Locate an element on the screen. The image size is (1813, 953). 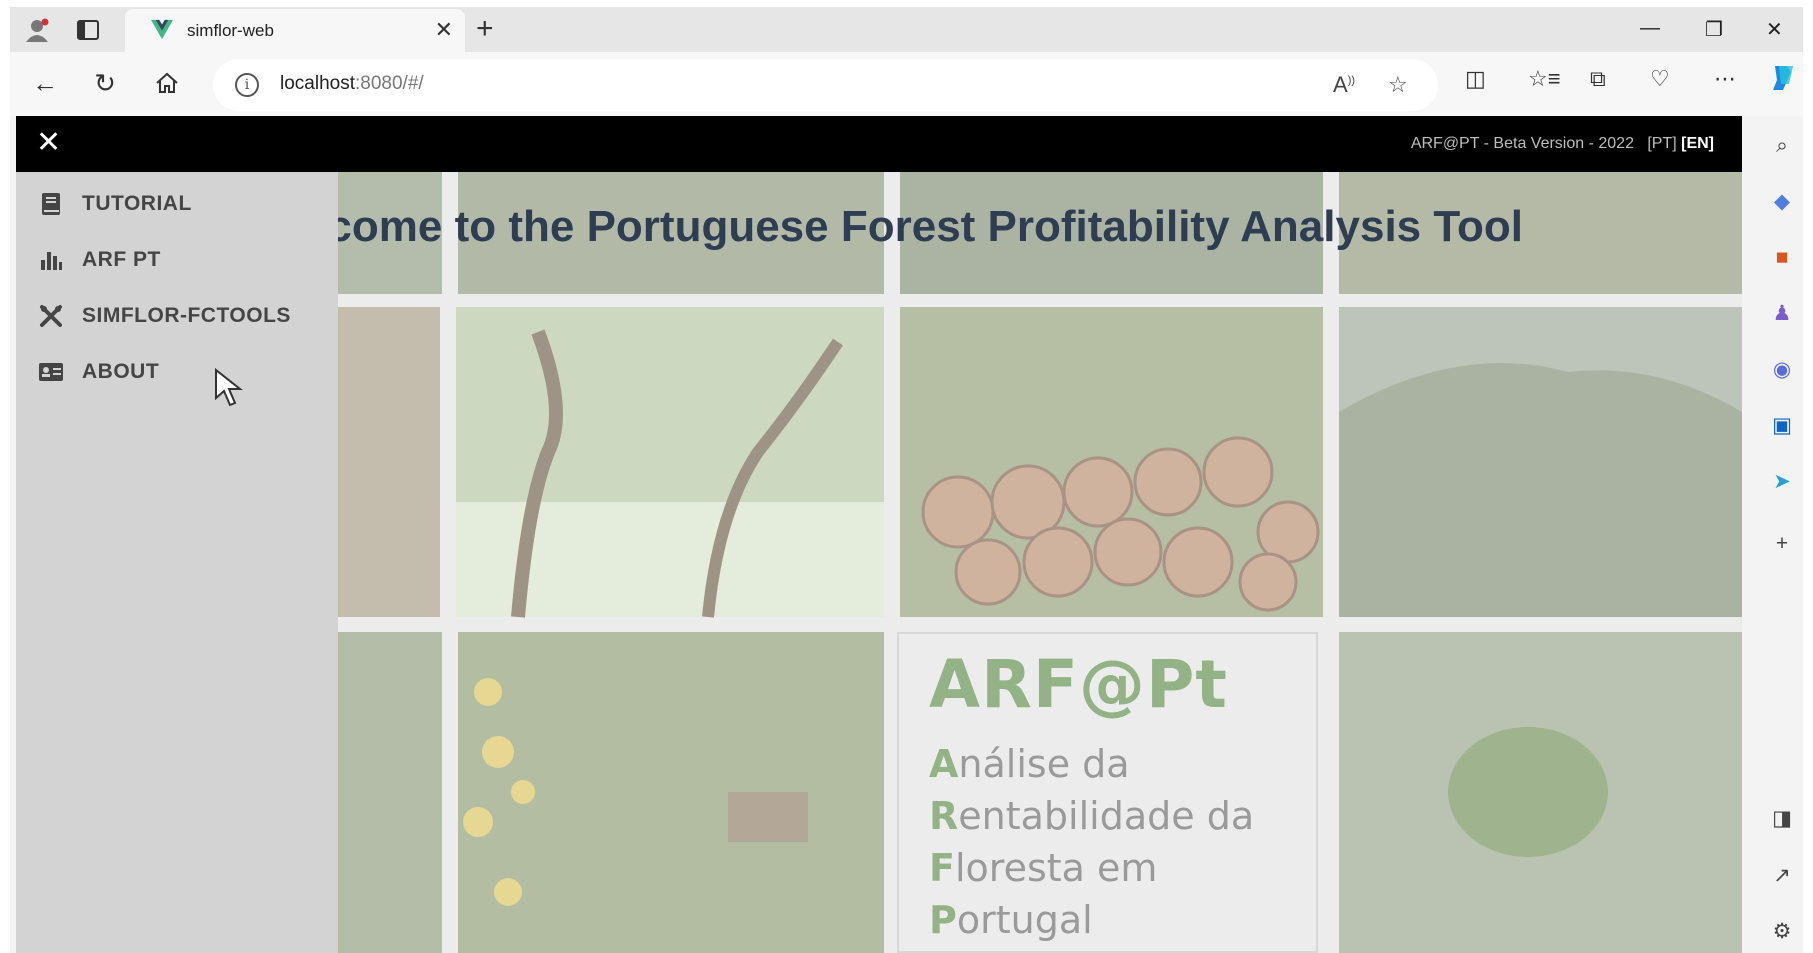
language-en-link: [EN] is located at coordinates (1697, 143).